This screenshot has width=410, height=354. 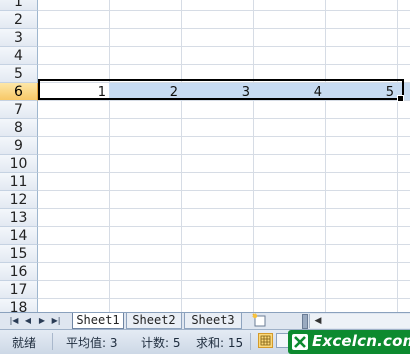 I want to click on row-header: 9, so click(x=19, y=146).